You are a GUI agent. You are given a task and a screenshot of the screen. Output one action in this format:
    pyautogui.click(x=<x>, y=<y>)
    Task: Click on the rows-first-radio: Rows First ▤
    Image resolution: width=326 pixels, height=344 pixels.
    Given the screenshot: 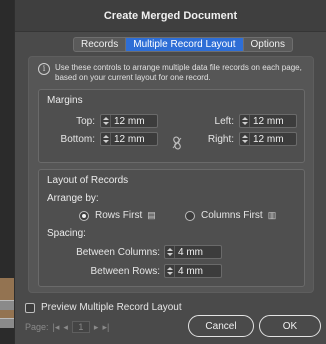 What is the action you would take?
    pyautogui.click(x=117, y=215)
    